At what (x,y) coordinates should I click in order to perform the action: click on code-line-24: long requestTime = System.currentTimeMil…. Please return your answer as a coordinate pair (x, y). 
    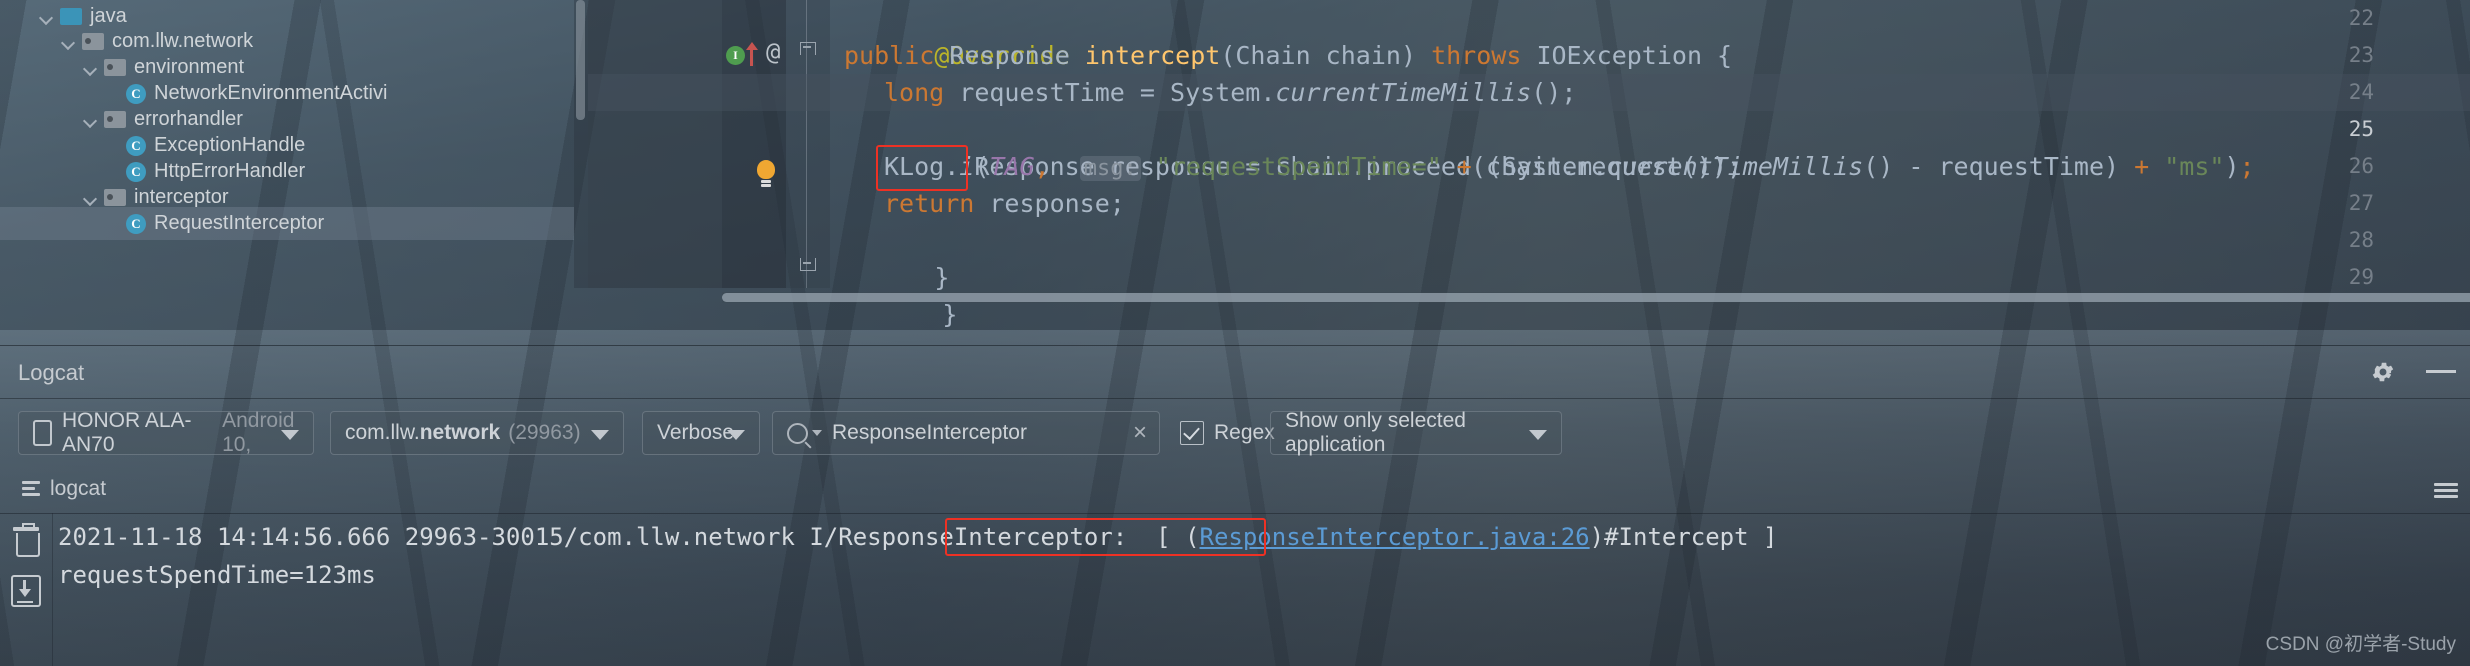
    Looking at the image, I should click on (1230, 92).